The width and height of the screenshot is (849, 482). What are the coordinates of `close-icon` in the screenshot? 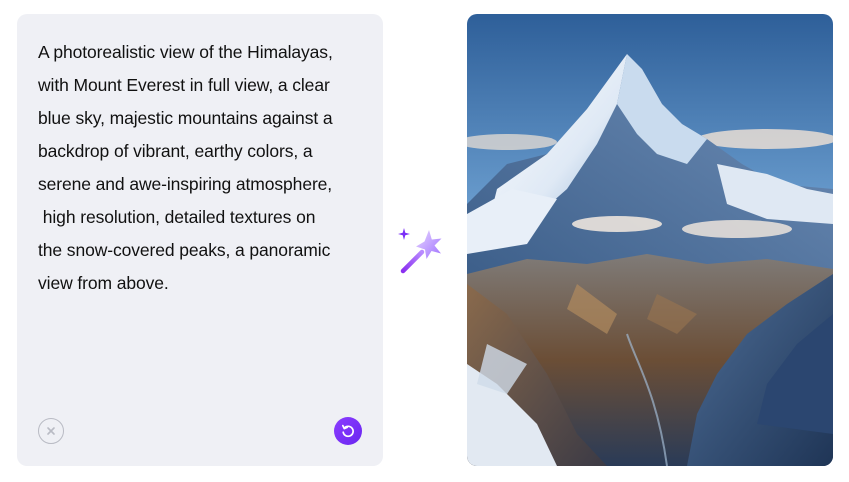 It's located at (51, 431).